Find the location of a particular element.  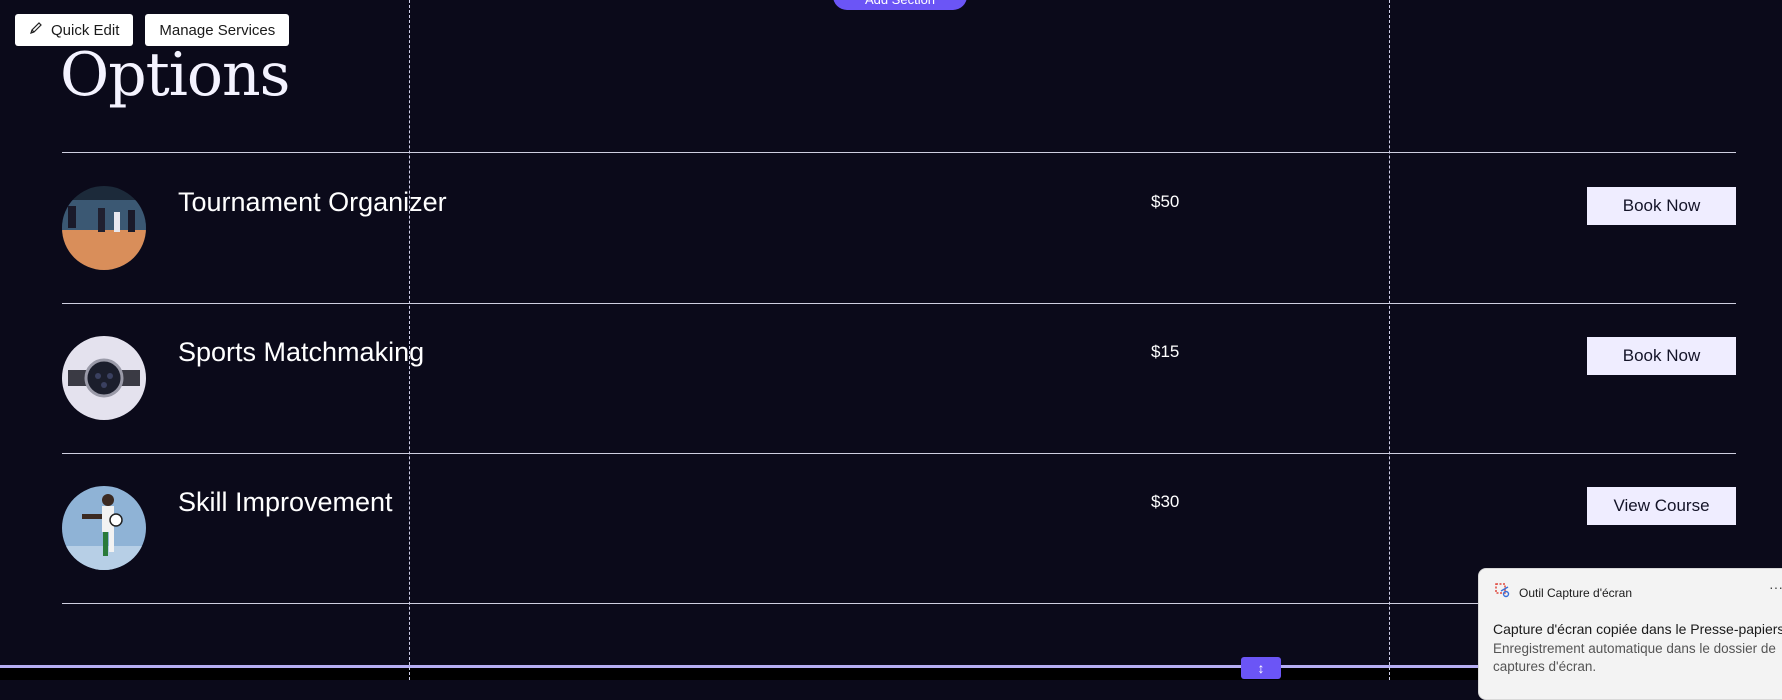

soccer-player-photo-icon is located at coordinates (104, 528).